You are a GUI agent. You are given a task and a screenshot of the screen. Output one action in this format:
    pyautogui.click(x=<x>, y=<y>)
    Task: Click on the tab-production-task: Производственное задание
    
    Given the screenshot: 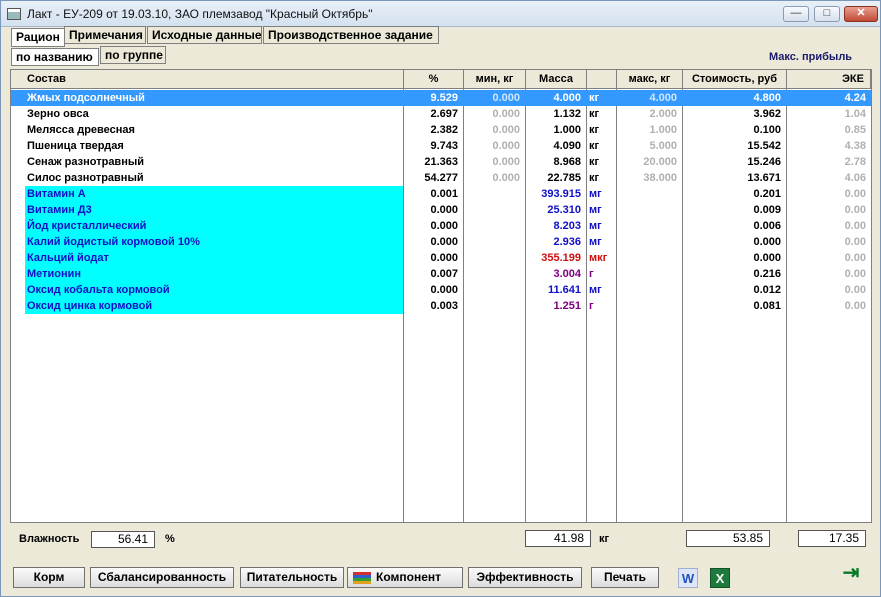 What is the action you would take?
    pyautogui.click(x=351, y=35)
    